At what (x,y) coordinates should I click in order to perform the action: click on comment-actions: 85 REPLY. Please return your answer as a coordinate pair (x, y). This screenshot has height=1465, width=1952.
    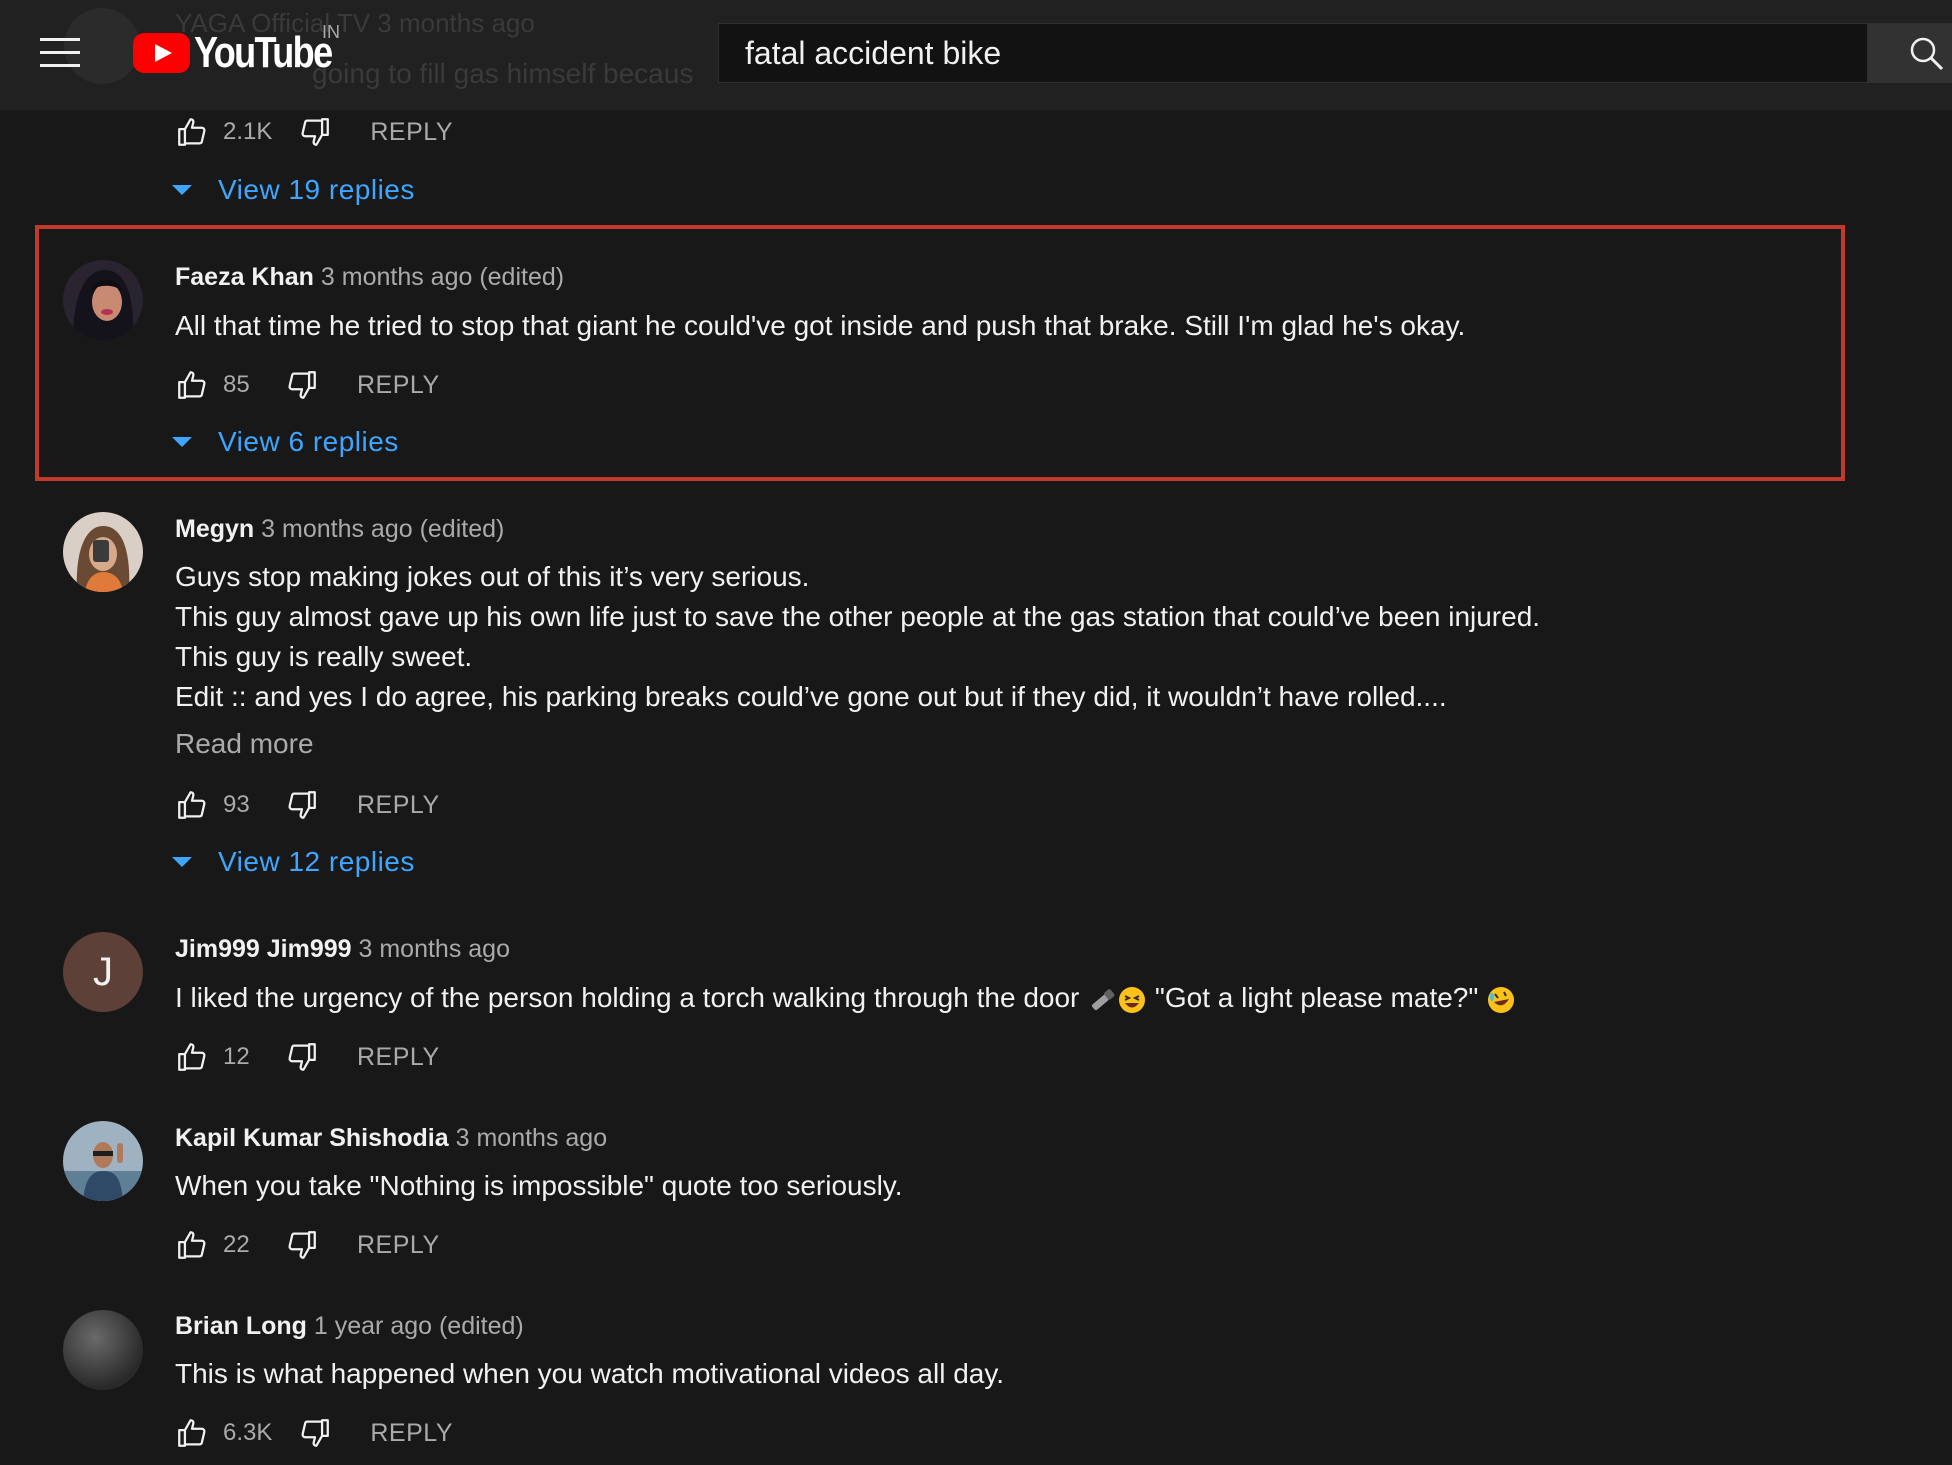
    Looking at the image, I should click on (307, 385).